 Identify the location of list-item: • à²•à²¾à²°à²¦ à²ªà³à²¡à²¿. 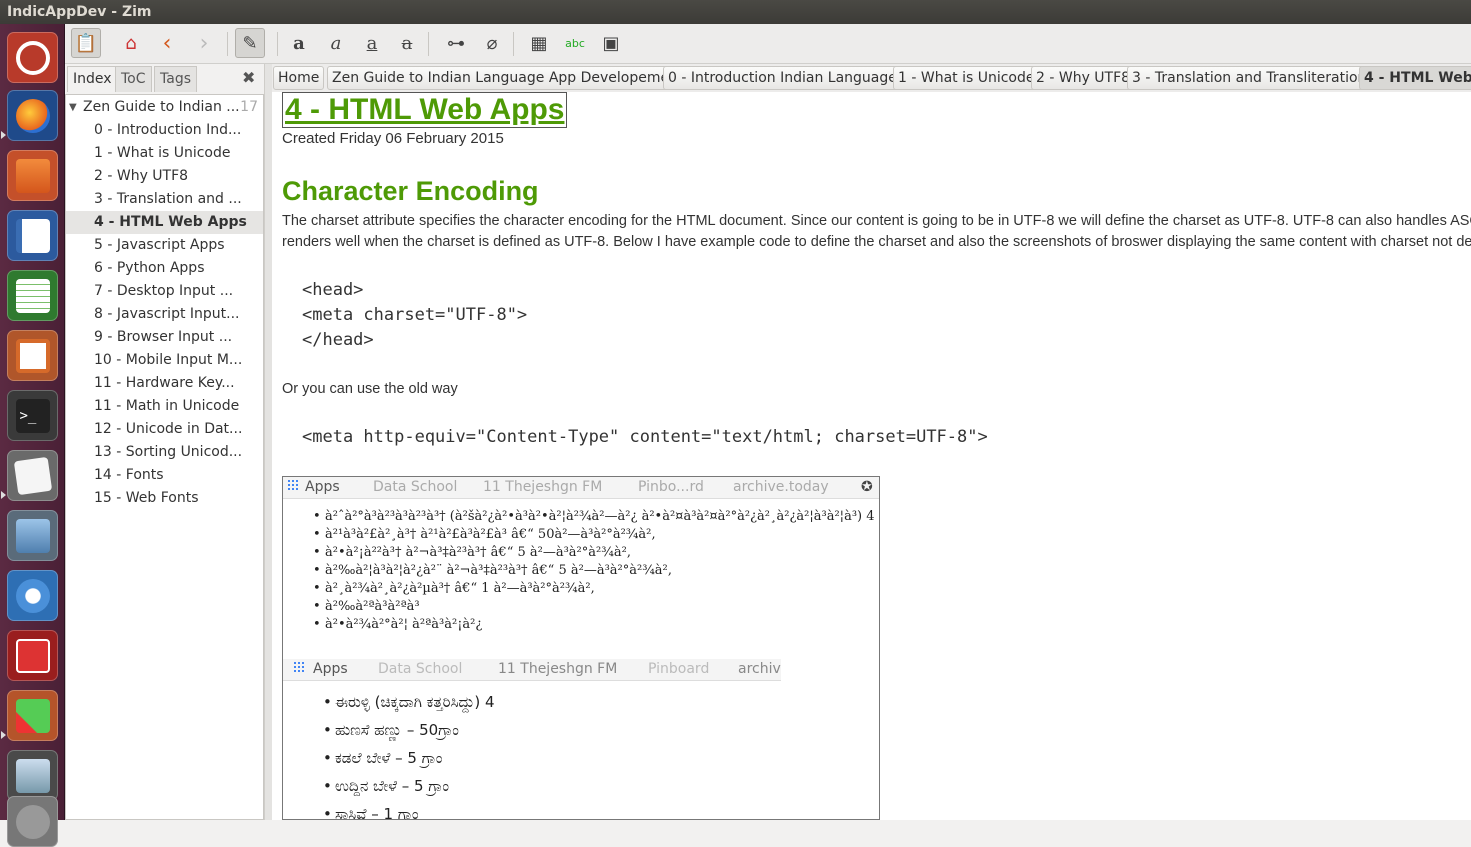
(397, 624).